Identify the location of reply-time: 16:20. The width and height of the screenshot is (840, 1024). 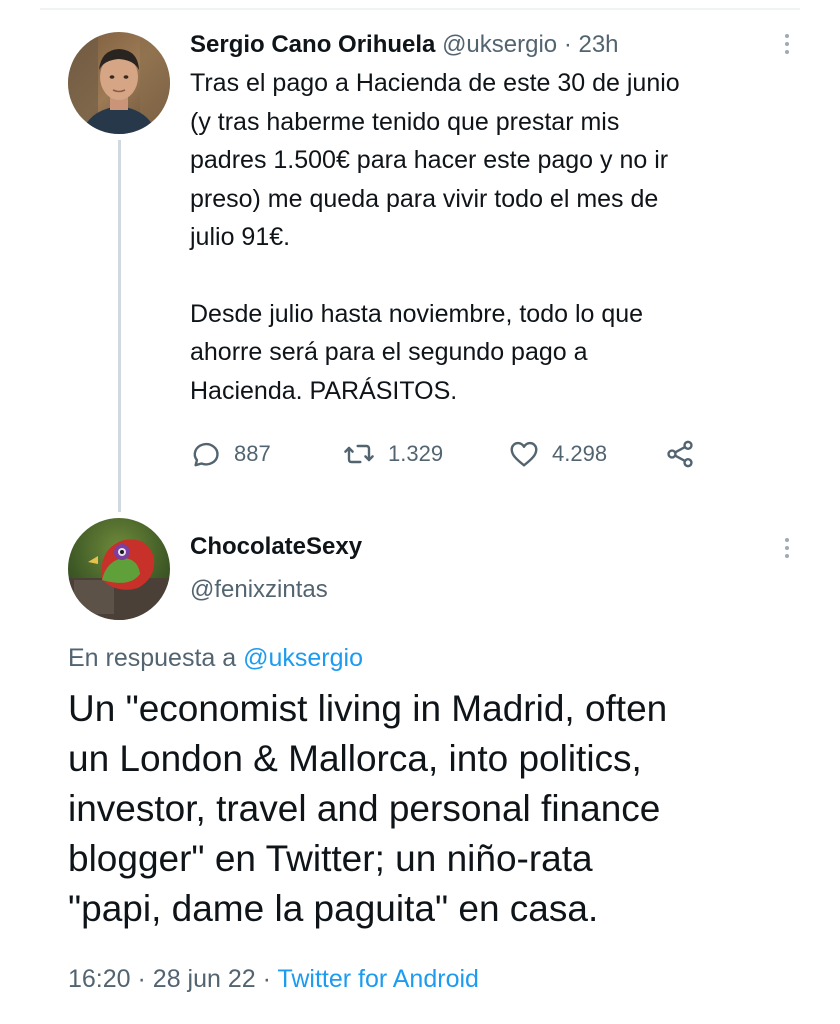
(99, 979).